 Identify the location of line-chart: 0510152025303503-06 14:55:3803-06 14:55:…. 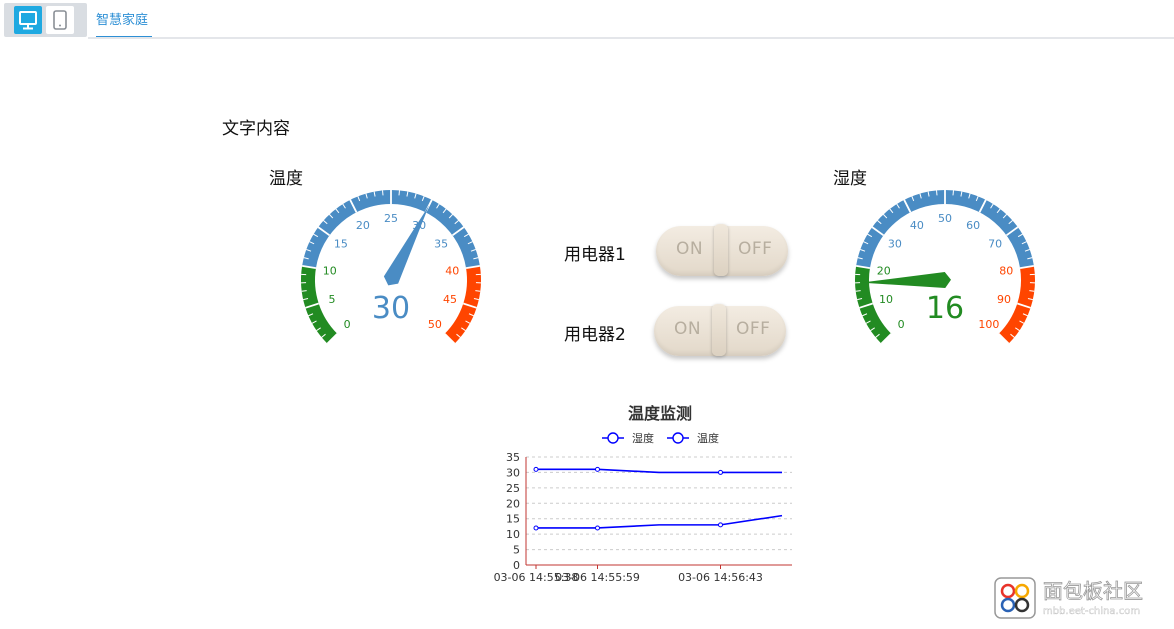
(643, 507).